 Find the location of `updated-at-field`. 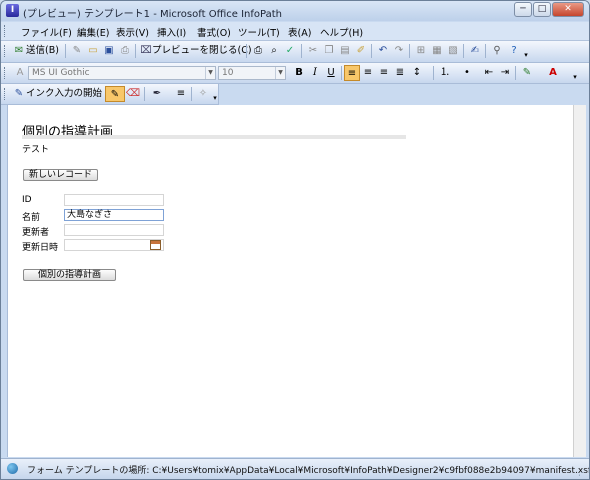

updated-at-field is located at coordinates (114, 245).